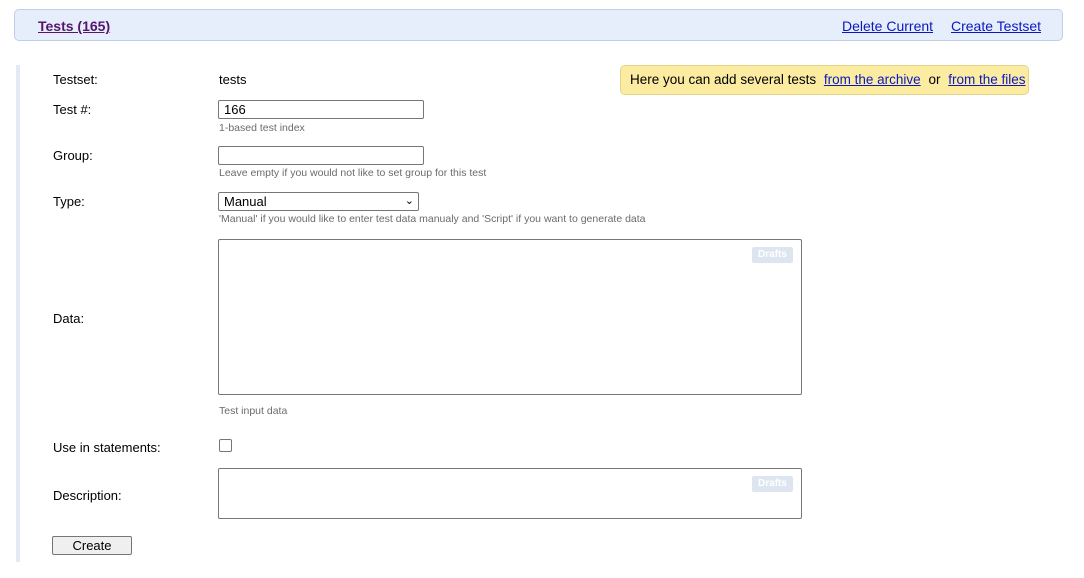 This screenshot has height=578, width=1084. I want to click on testset-label: Testset:, so click(75, 79).